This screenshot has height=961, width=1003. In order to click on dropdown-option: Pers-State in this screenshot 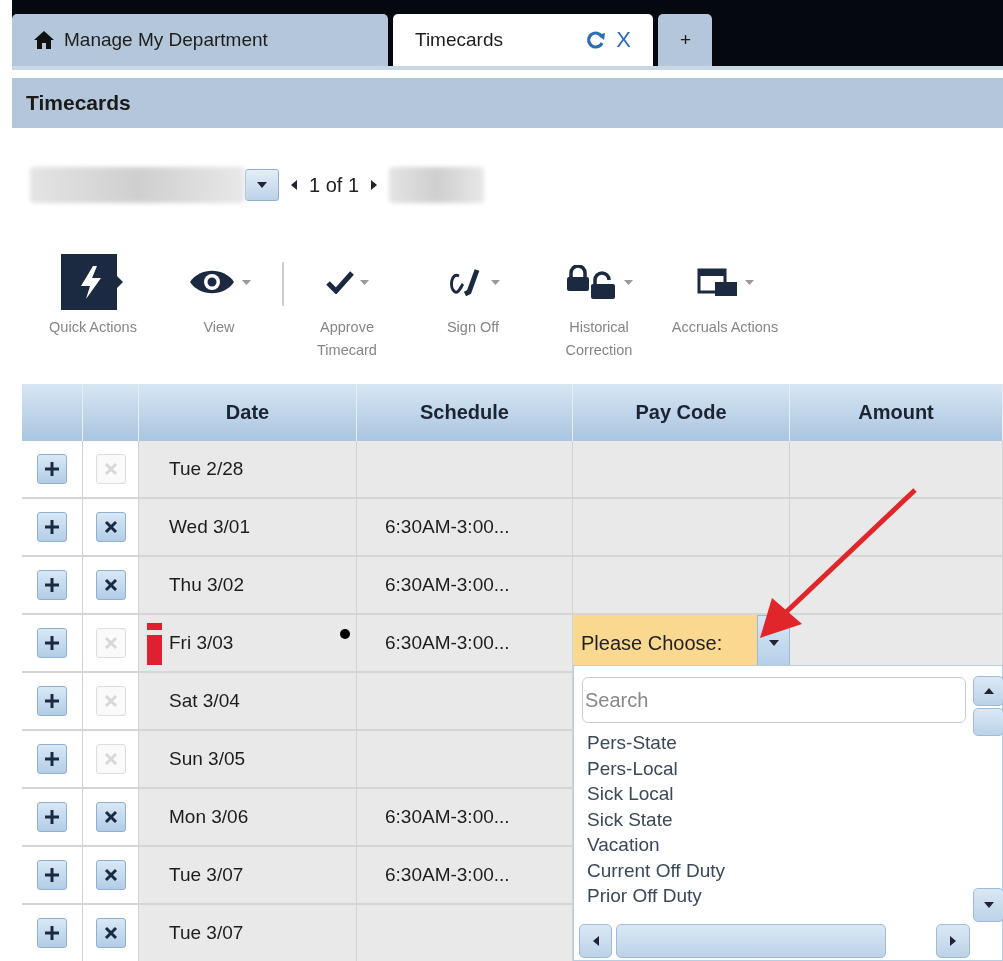, I will do `click(656, 743)`.